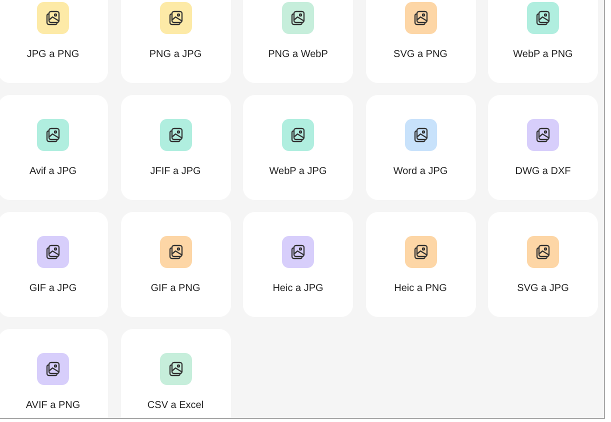 Image resolution: width=611 pixels, height=422 pixels. What do you see at coordinates (54, 264) in the screenshot?
I see `converter-card: GIF a JPG` at bounding box center [54, 264].